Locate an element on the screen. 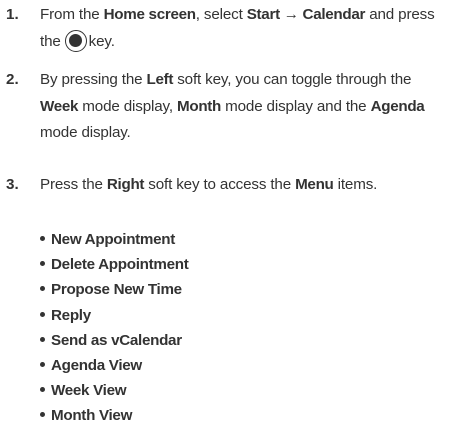 This screenshot has height=429, width=465. list-item-label: Month View is located at coordinates (92, 416).